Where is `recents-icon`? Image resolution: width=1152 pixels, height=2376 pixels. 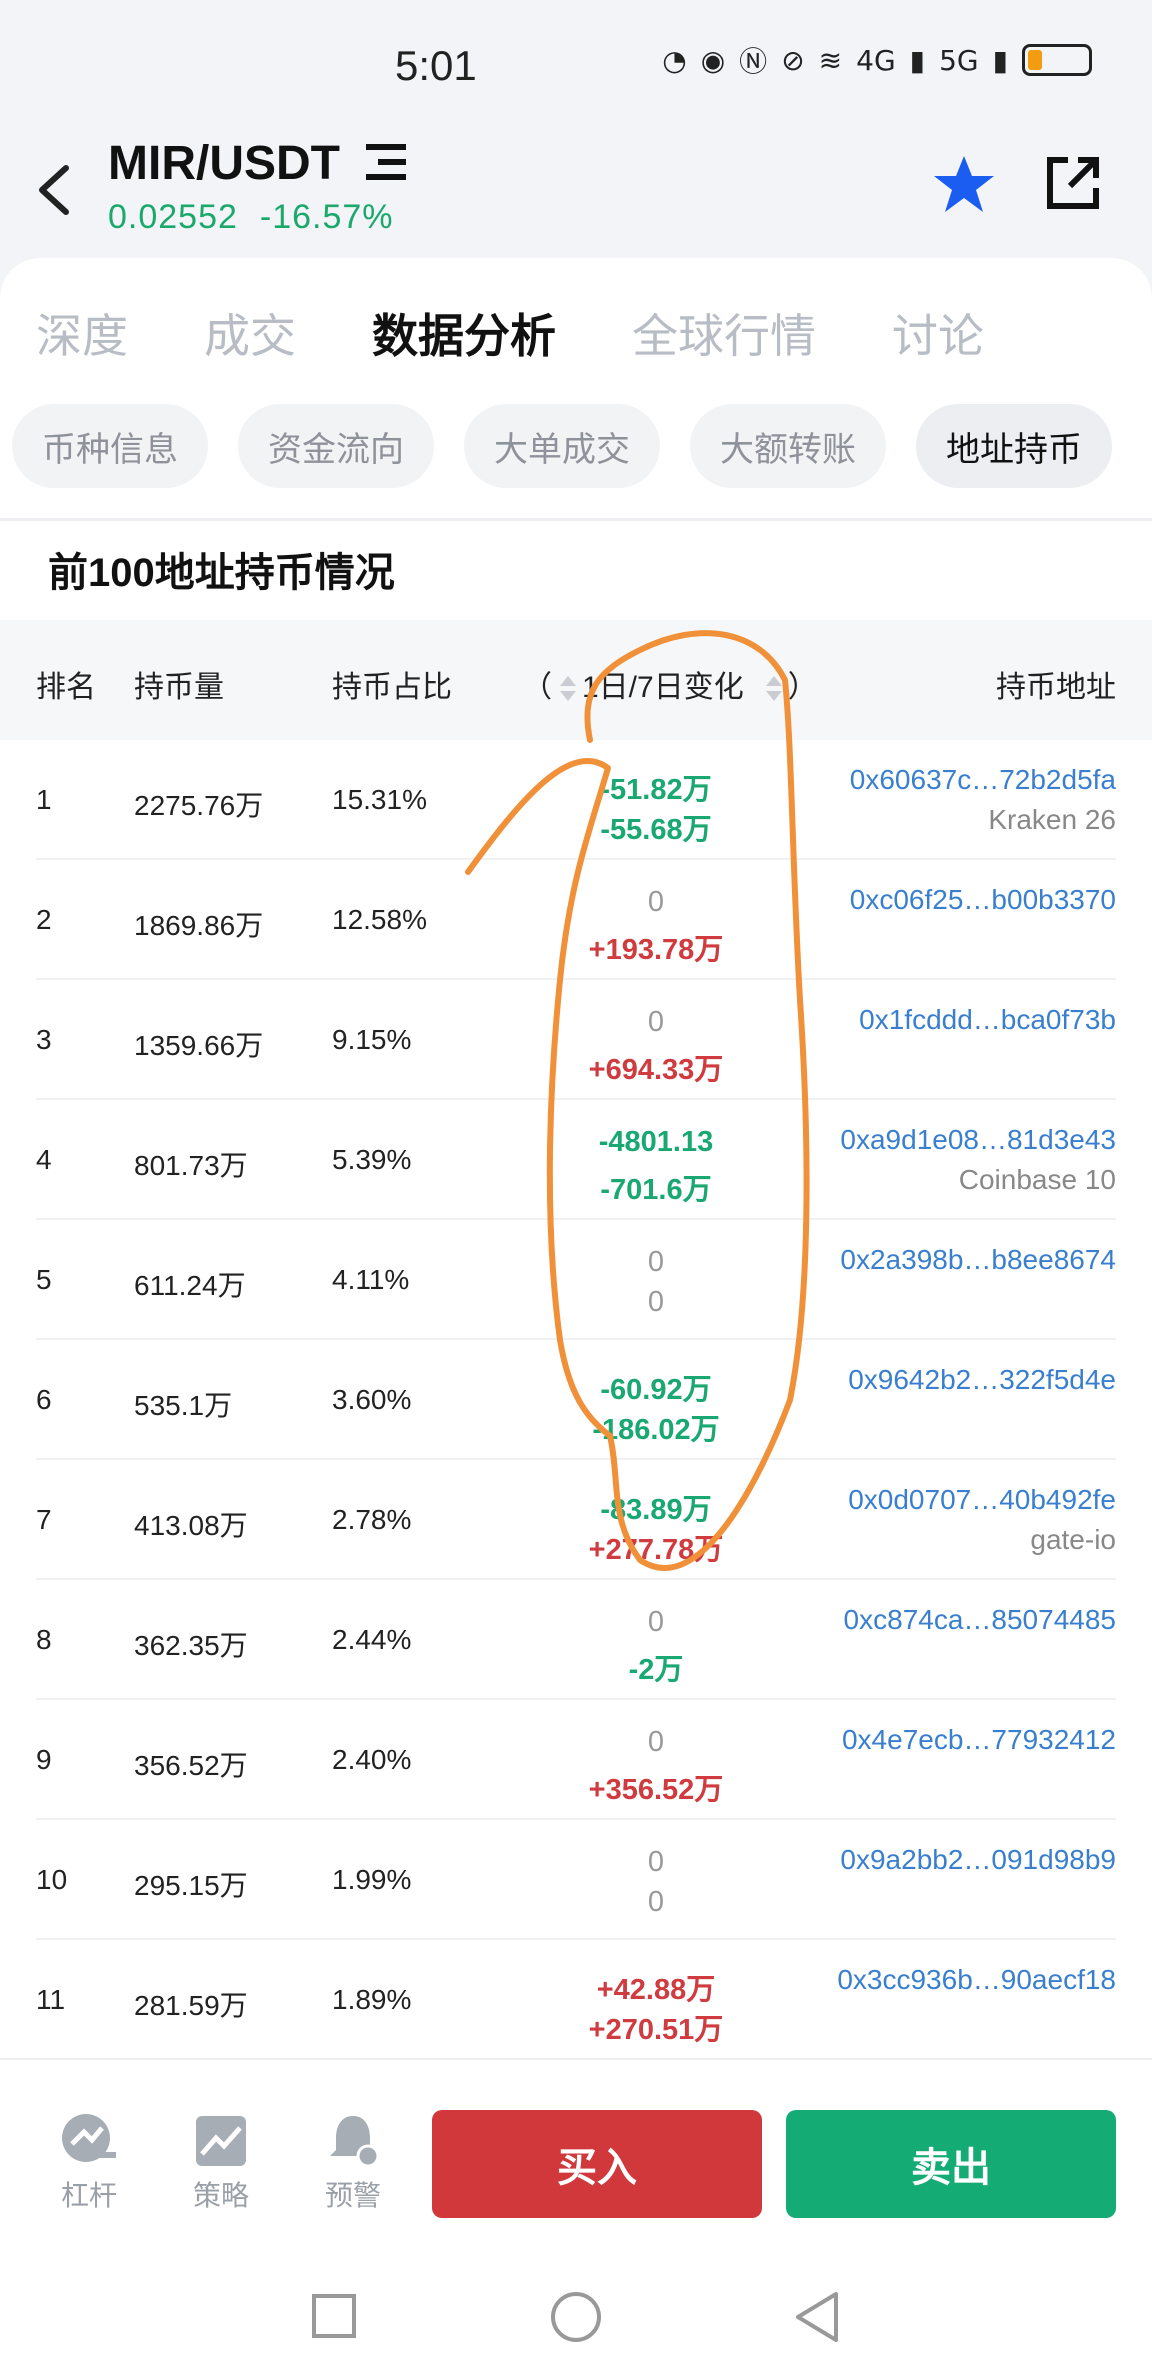
recents-icon is located at coordinates (334, 2316).